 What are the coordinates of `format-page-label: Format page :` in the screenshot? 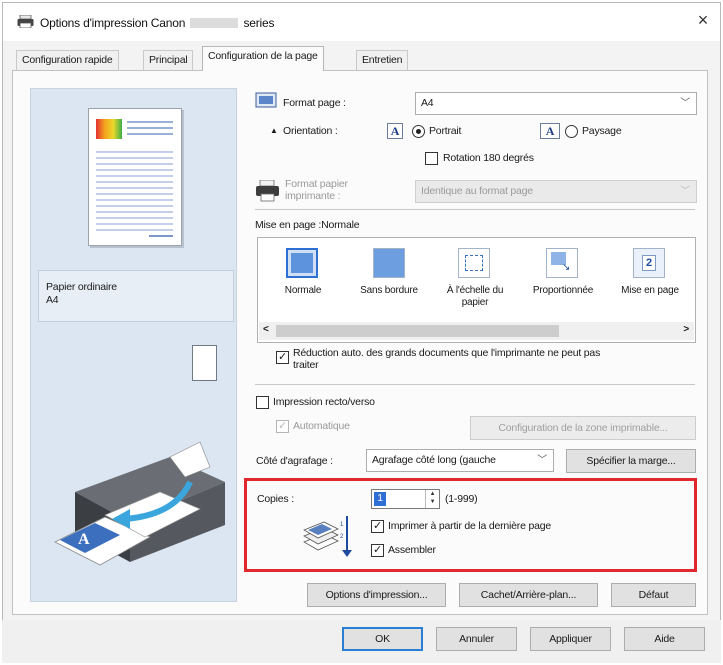 It's located at (314, 103).